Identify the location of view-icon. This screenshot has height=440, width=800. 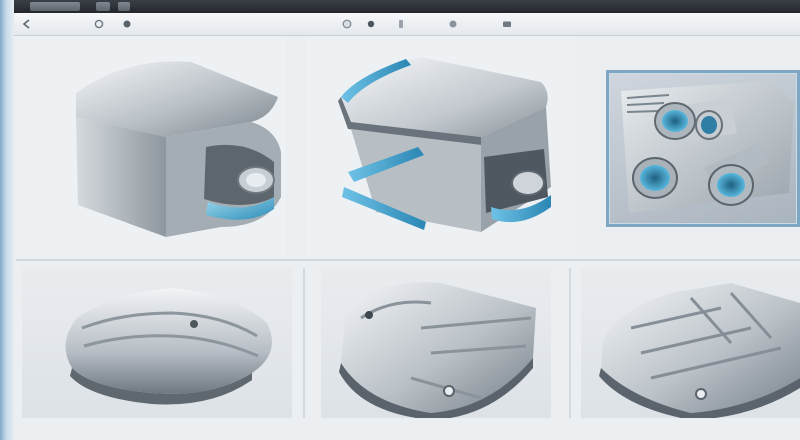
(453, 24).